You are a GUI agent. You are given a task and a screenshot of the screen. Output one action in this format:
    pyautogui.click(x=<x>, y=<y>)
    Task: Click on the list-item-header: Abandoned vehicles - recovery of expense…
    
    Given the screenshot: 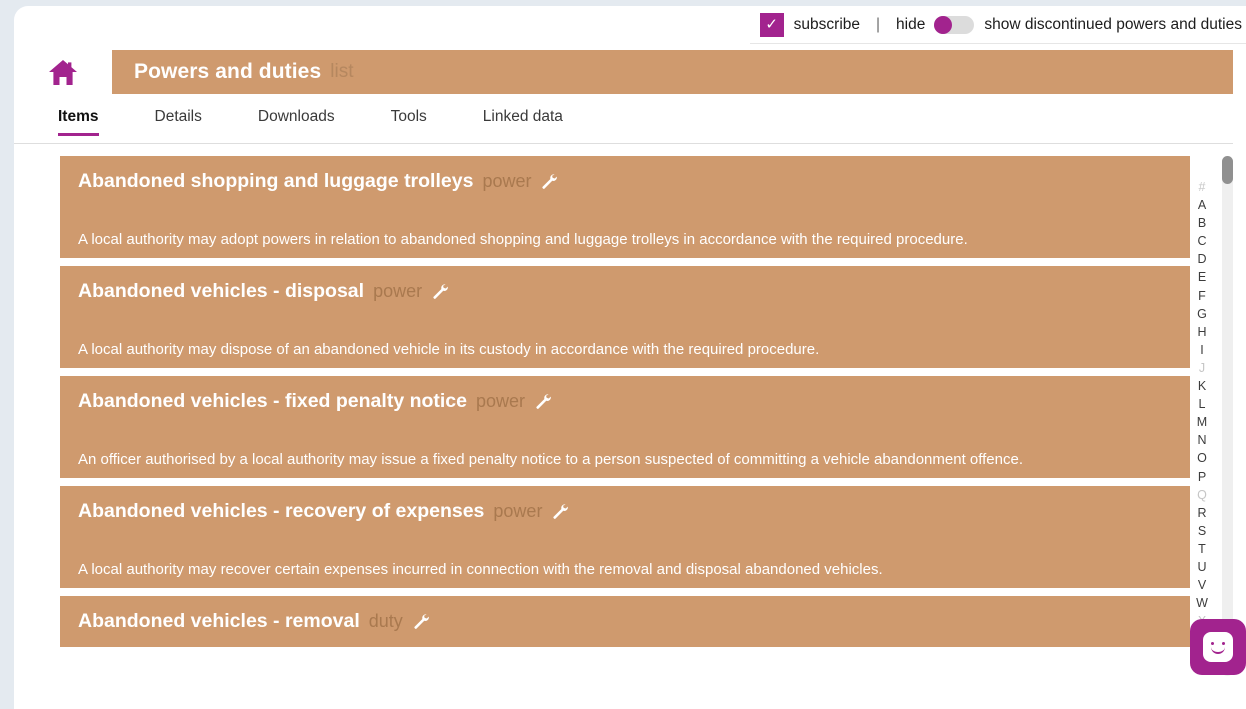 What is the action you would take?
    pyautogui.click(x=625, y=511)
    